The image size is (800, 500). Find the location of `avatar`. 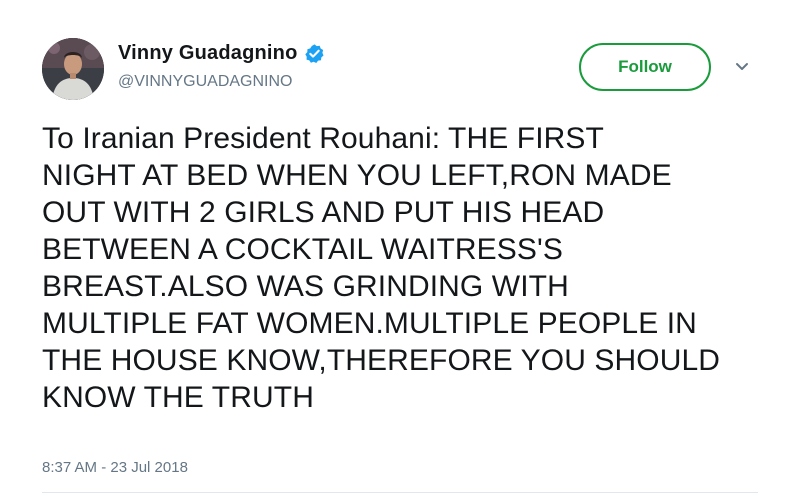

avatar is located at coordinates (73, 69).